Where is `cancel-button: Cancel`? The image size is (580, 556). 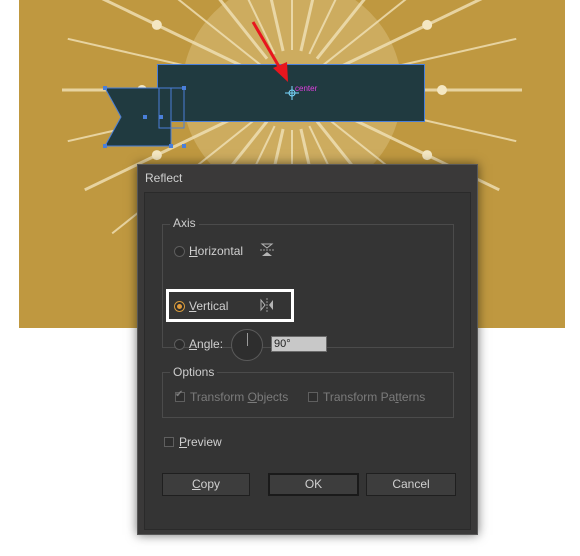
cancel-button: Cancel is located at coordinates (411, 484).